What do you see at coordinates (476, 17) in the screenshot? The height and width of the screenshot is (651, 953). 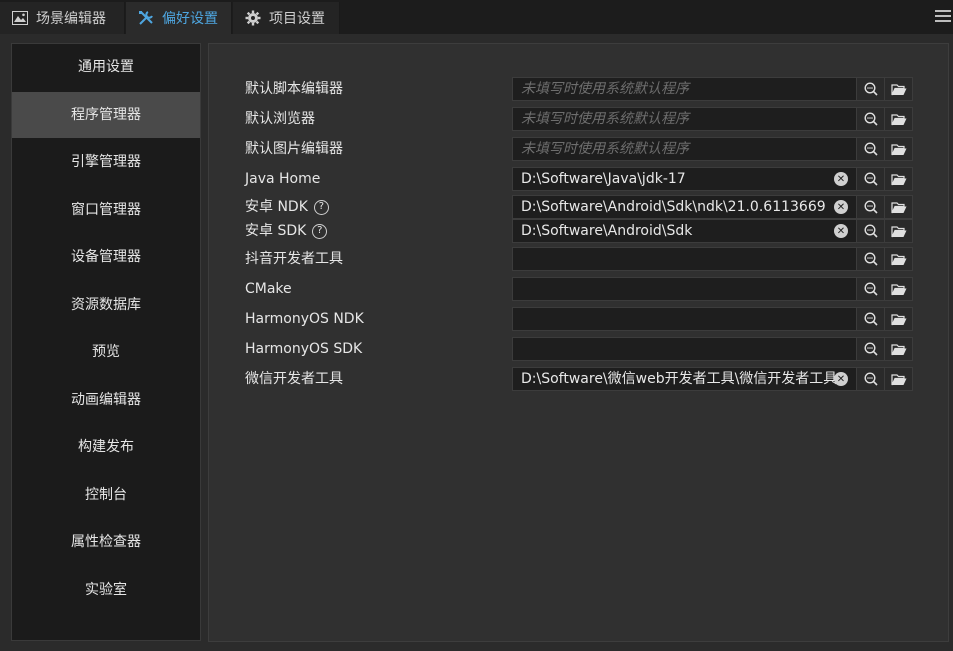 I see `tab-bar: 场景编辑器 偏好设置 项目设置` at bounding box center [476, 17].